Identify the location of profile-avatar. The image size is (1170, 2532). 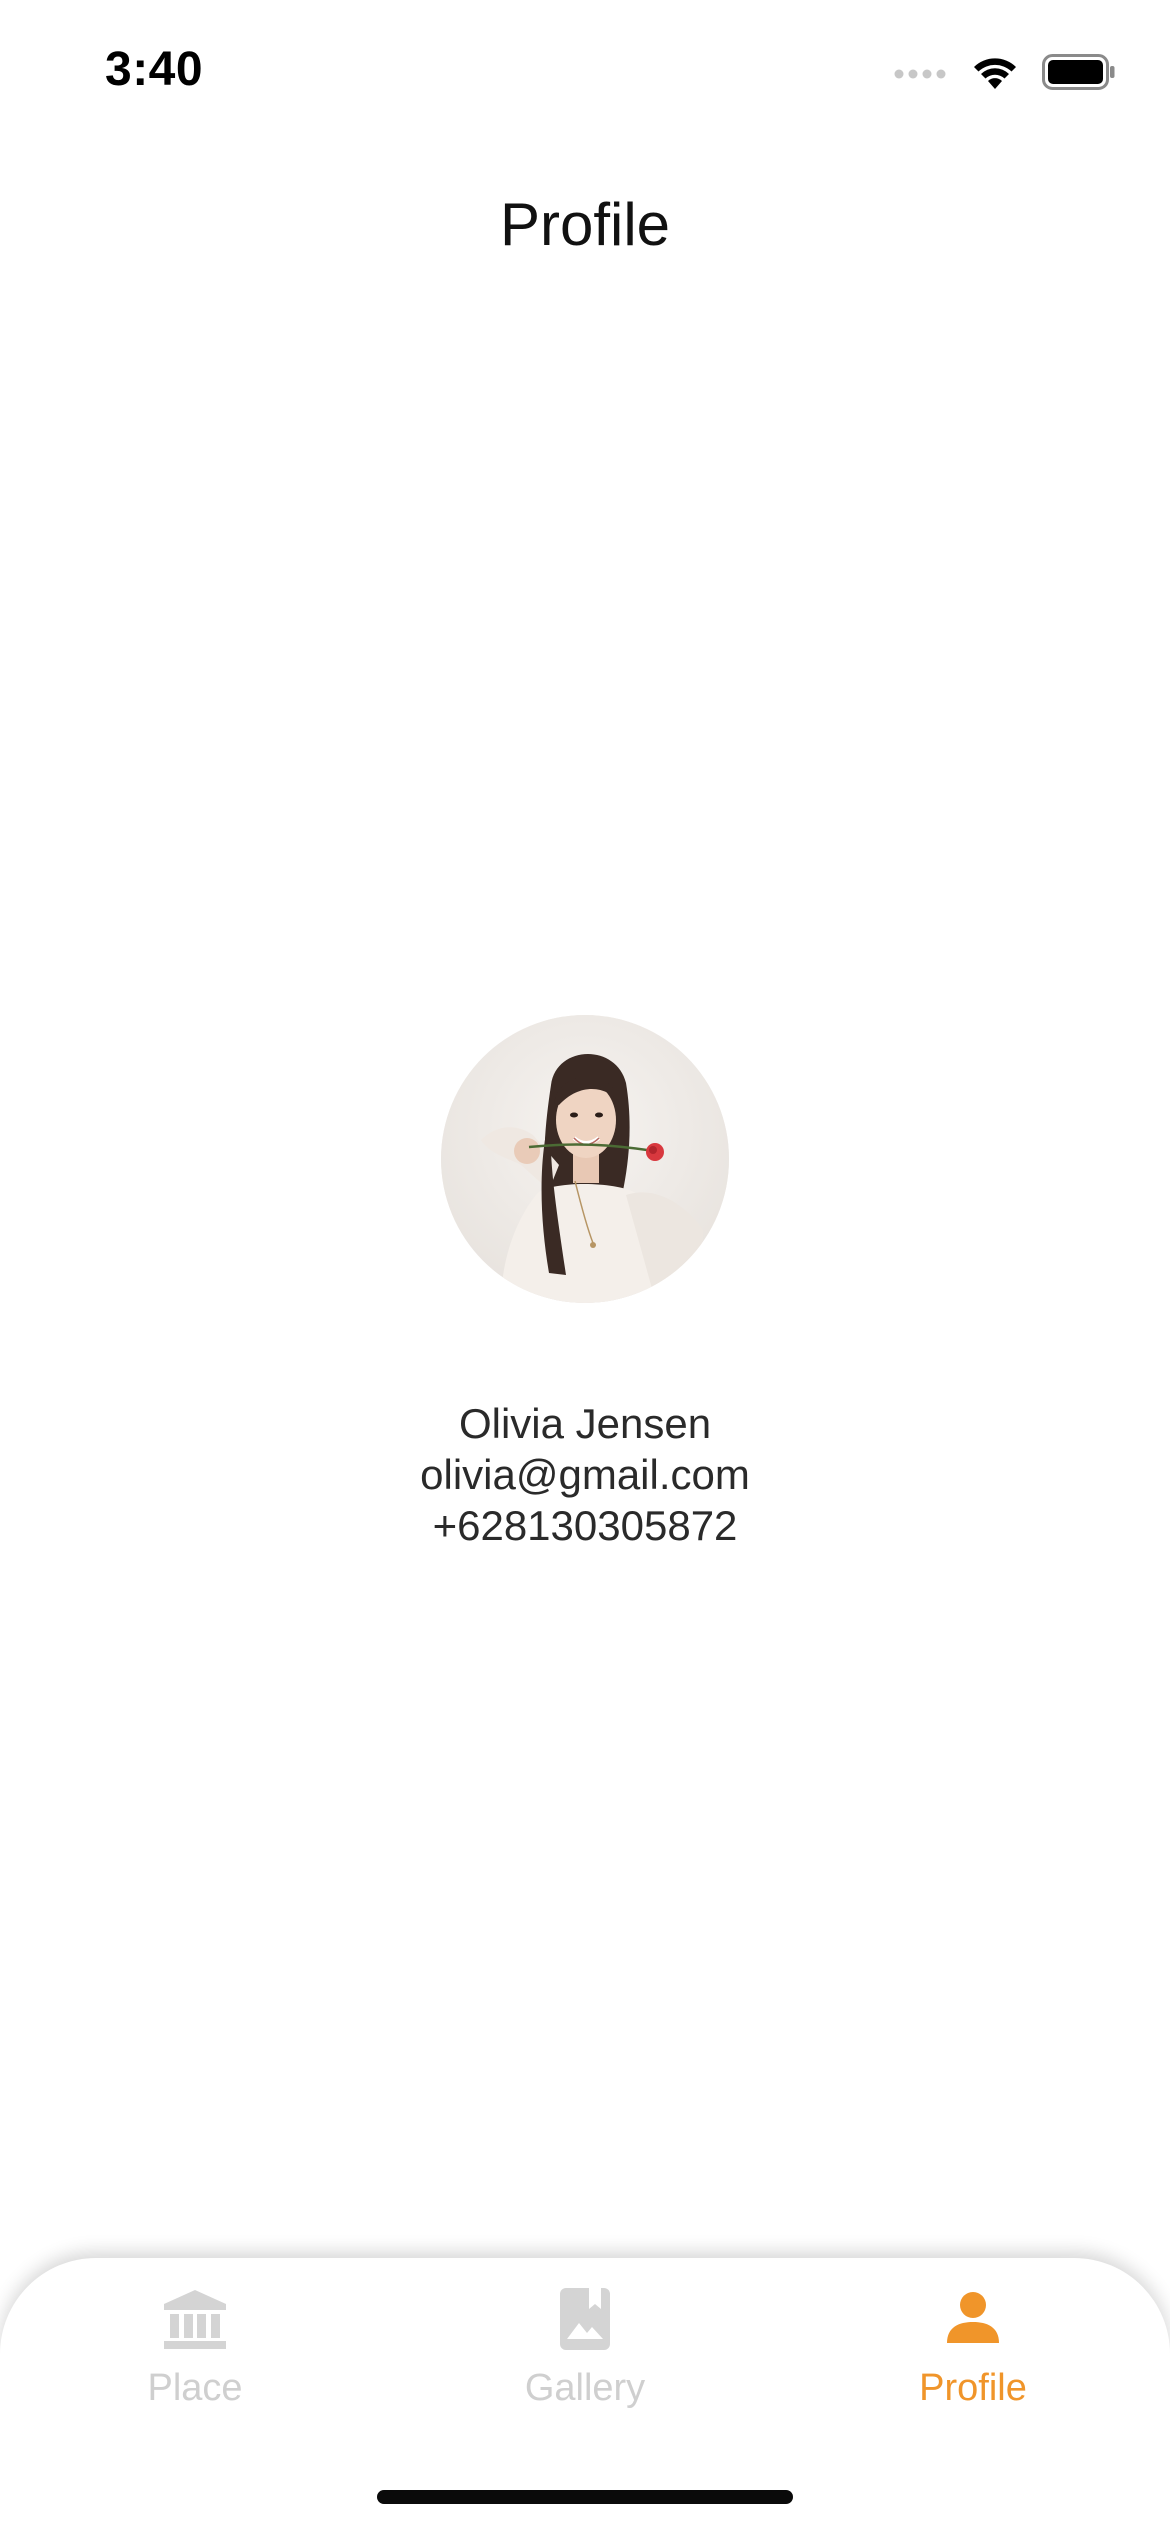
(585, 1159).